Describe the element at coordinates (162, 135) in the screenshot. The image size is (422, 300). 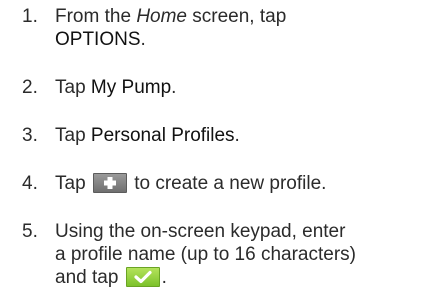
I see `personal-profiles-term: Personal Profiles` at that location.